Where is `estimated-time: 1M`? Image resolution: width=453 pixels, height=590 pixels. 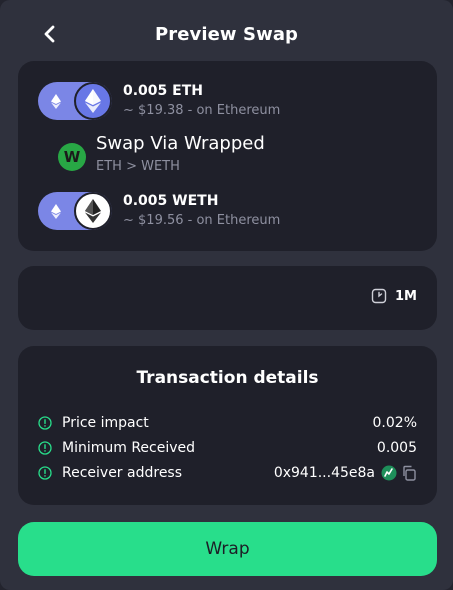
estimated-time: 1M is located at coordinates (394, 296).